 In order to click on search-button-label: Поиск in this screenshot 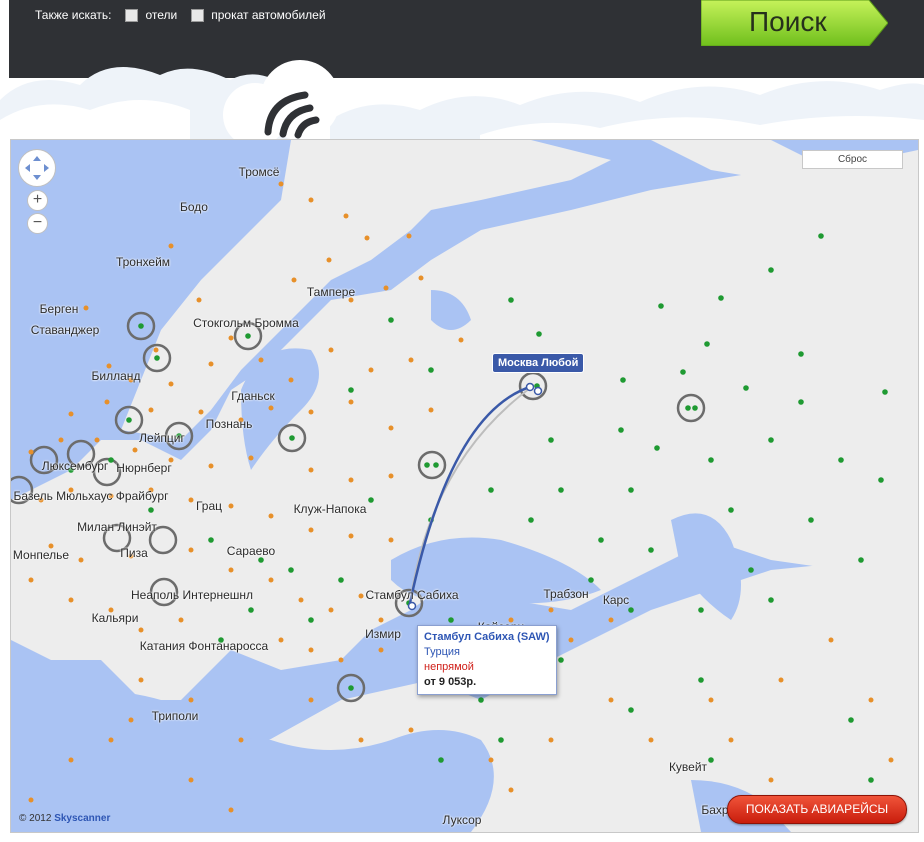, I will do `click(788, 21)`.